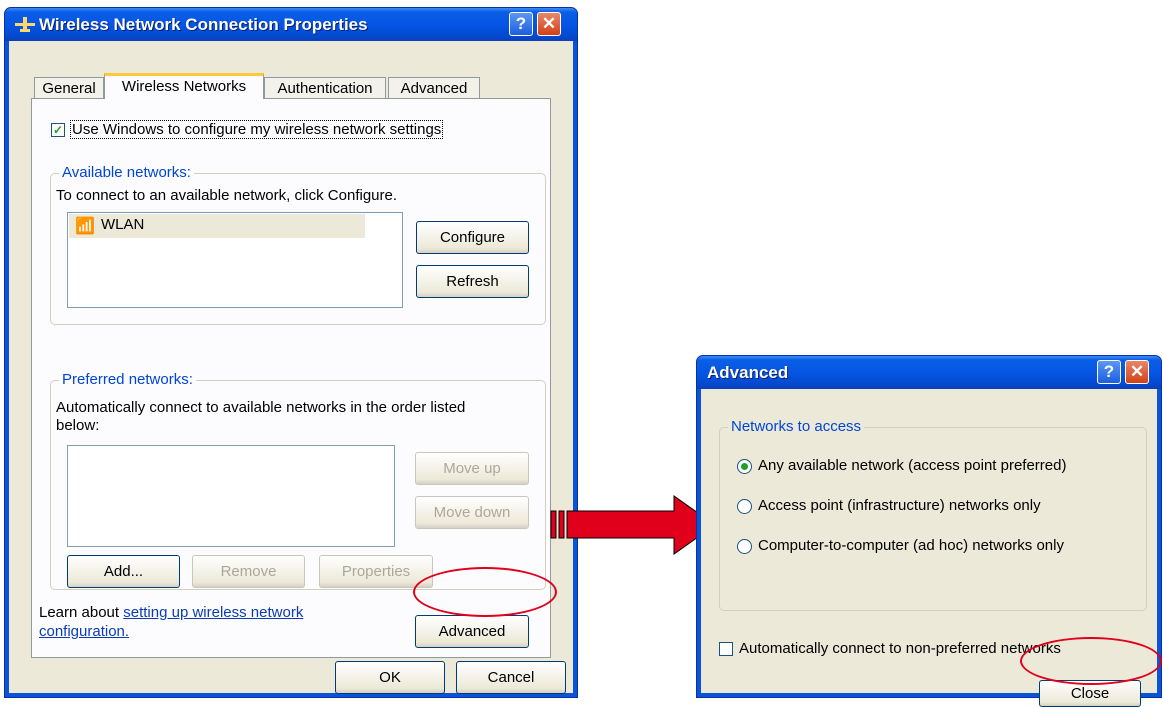  Describe the element at coordinates (84, 631) in the screenshot. I see `setup-link-continued: configuration.` at that location.